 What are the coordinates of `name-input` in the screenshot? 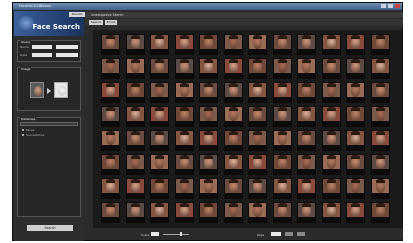 It's located at (42, 47).